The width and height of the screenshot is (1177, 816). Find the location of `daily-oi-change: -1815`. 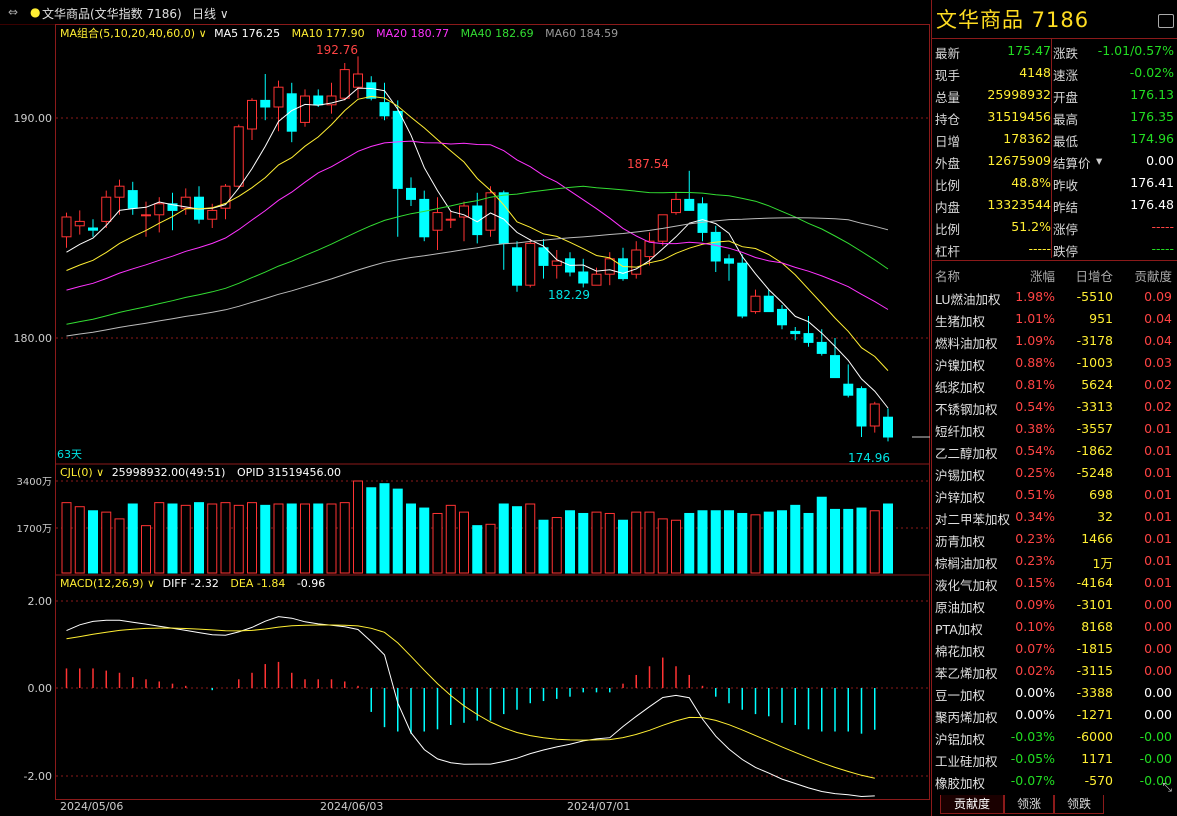

daily-oi-change: -1815 is located at coordinates (1094, 648).